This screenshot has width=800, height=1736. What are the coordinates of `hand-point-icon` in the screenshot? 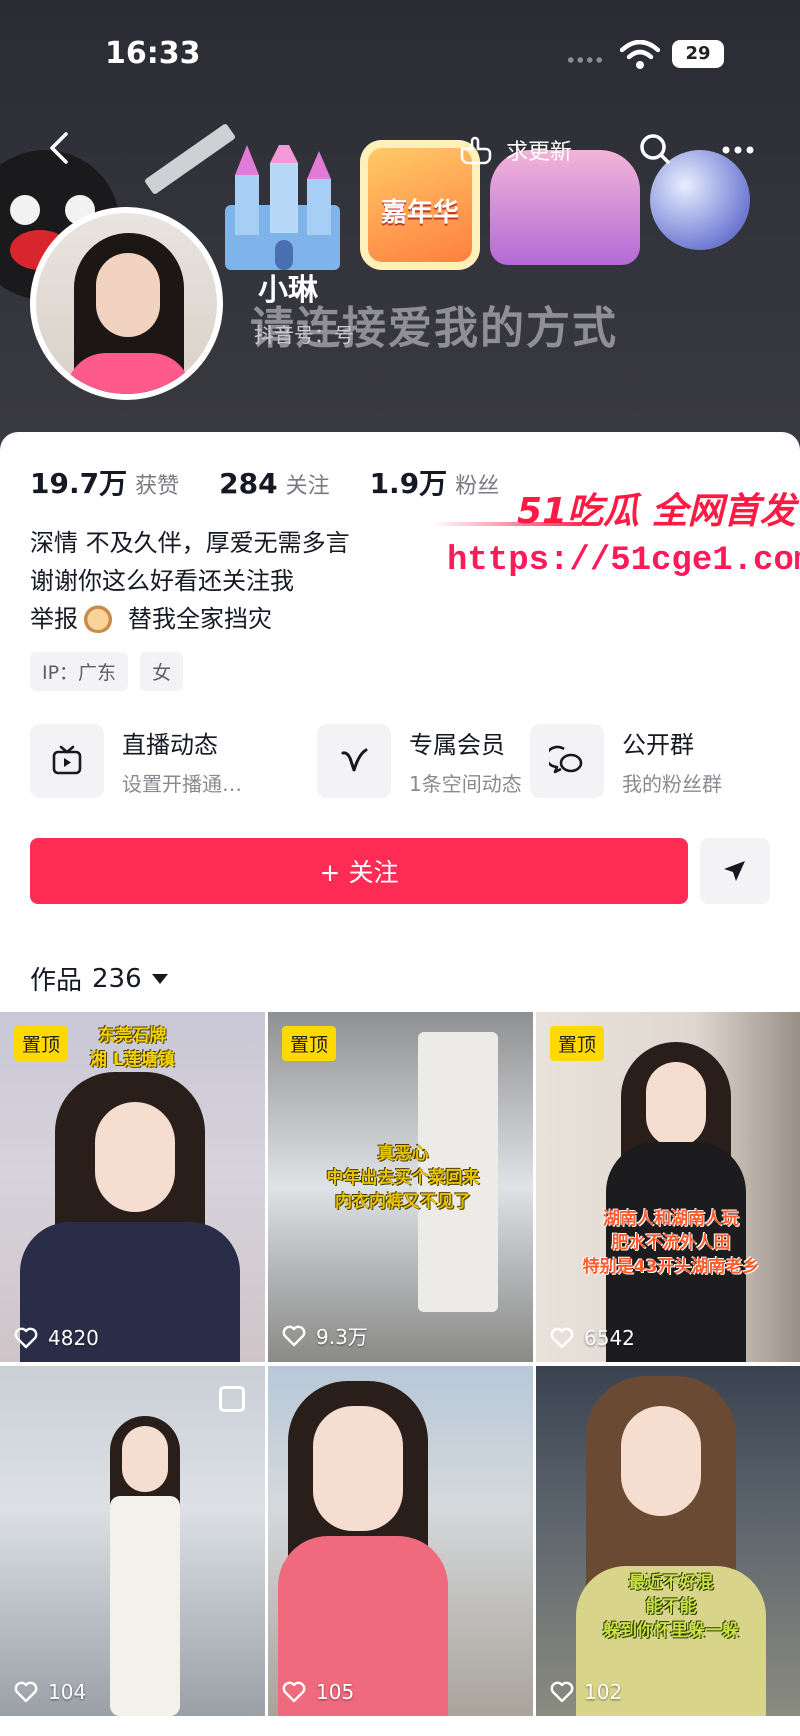 It's located at (476, 150).